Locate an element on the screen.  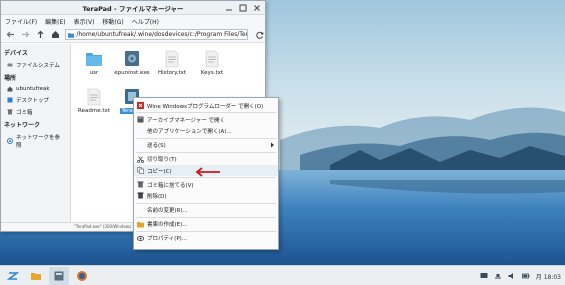
refresh-button is located at coordinates (260, 34).